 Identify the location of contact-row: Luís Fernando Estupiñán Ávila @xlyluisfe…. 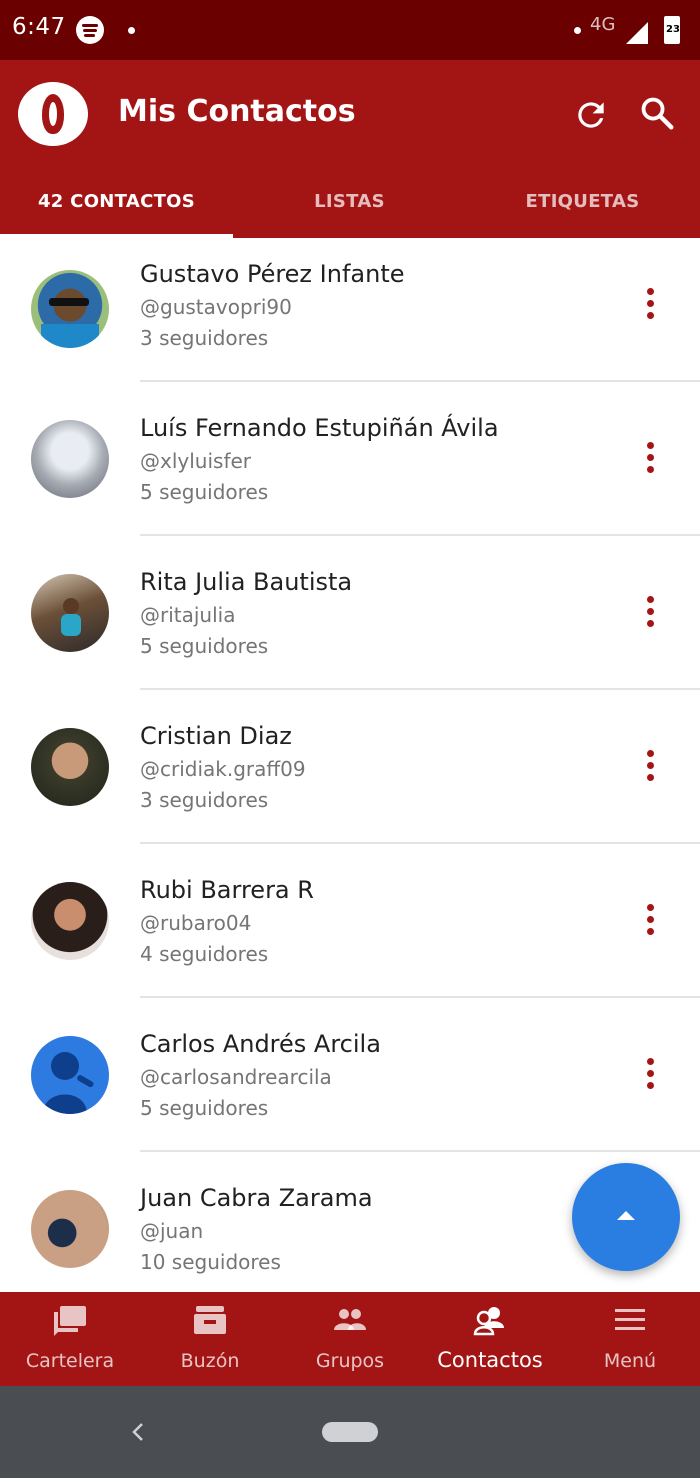
(350, 469).